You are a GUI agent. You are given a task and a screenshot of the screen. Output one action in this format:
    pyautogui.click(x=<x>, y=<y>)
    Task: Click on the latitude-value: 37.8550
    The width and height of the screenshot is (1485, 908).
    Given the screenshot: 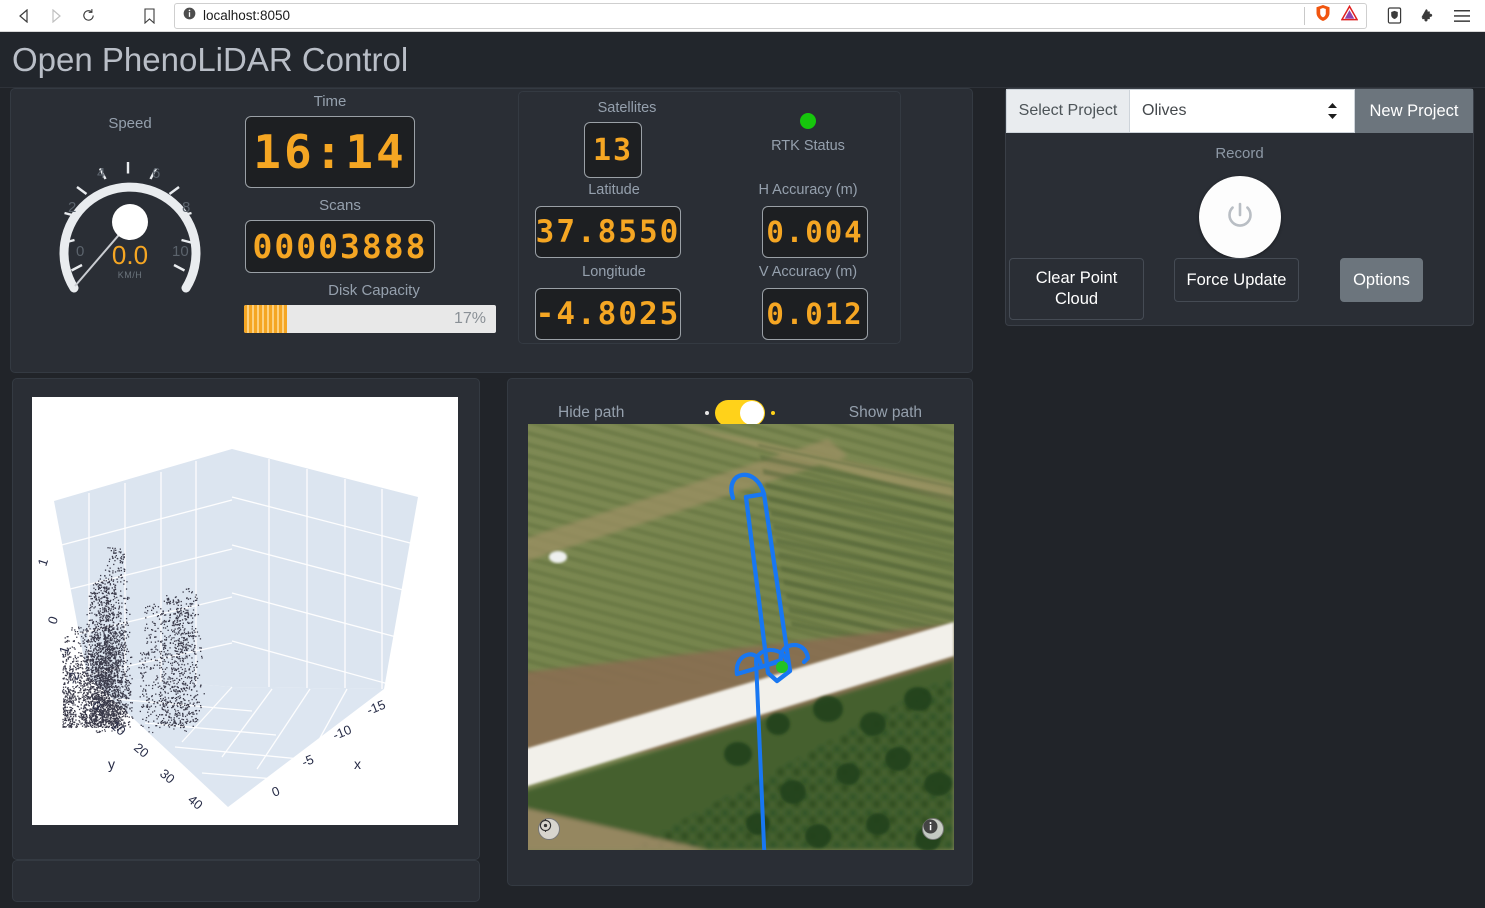 What is the action you would take?
    pyautogui.click(x=608, y=232)
    